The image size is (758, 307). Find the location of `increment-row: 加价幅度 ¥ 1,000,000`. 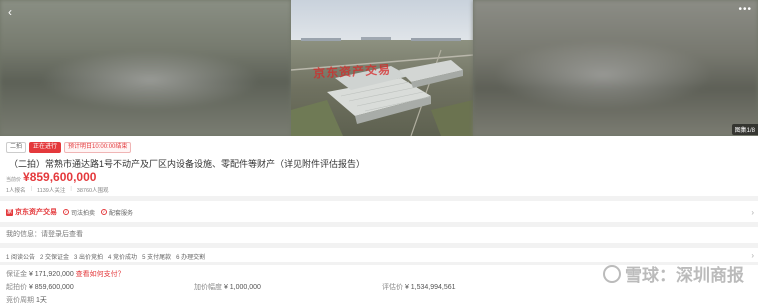

increment-row: 加价幅度 ¥ 1,000,000 is located at coordinates (227, 287).